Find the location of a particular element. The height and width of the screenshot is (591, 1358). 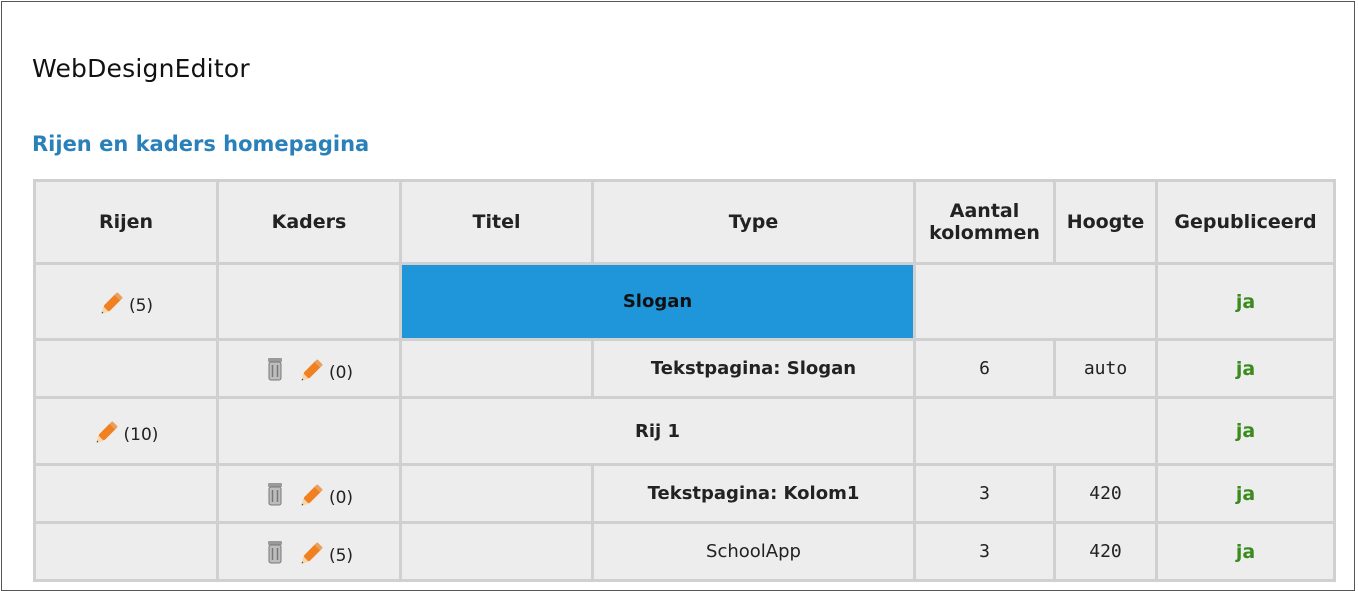

table-row: (5) SchoolApp 3 420 ja is located at coordinates (684, 551).